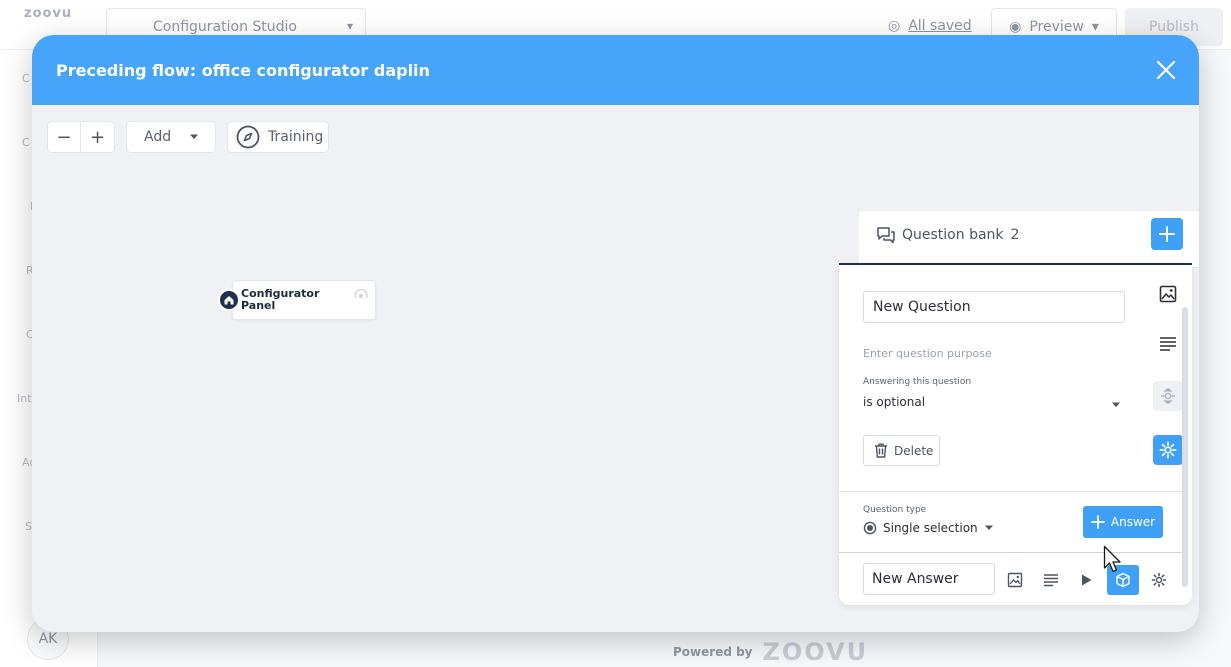 The width and height of the screenshot is (1231, 667). What do you see at coordinates (296, 137) in the screenshot?
I see `training-label: Training` at bounding box center [296, 137].